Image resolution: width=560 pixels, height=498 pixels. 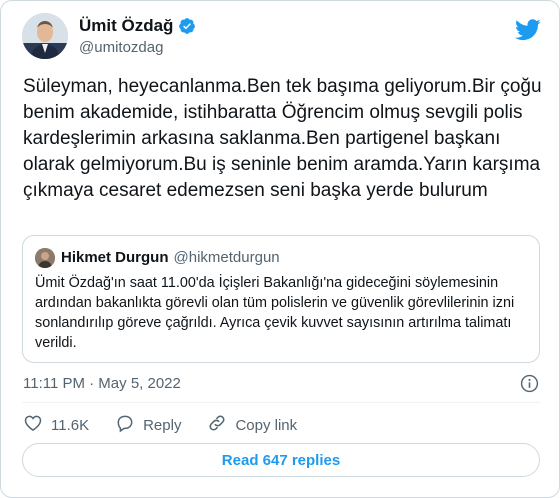 What do you see at coordinates (187, 26) in the screenshot?
I see `verified-badge-icon` at bounding box center [187, 26].